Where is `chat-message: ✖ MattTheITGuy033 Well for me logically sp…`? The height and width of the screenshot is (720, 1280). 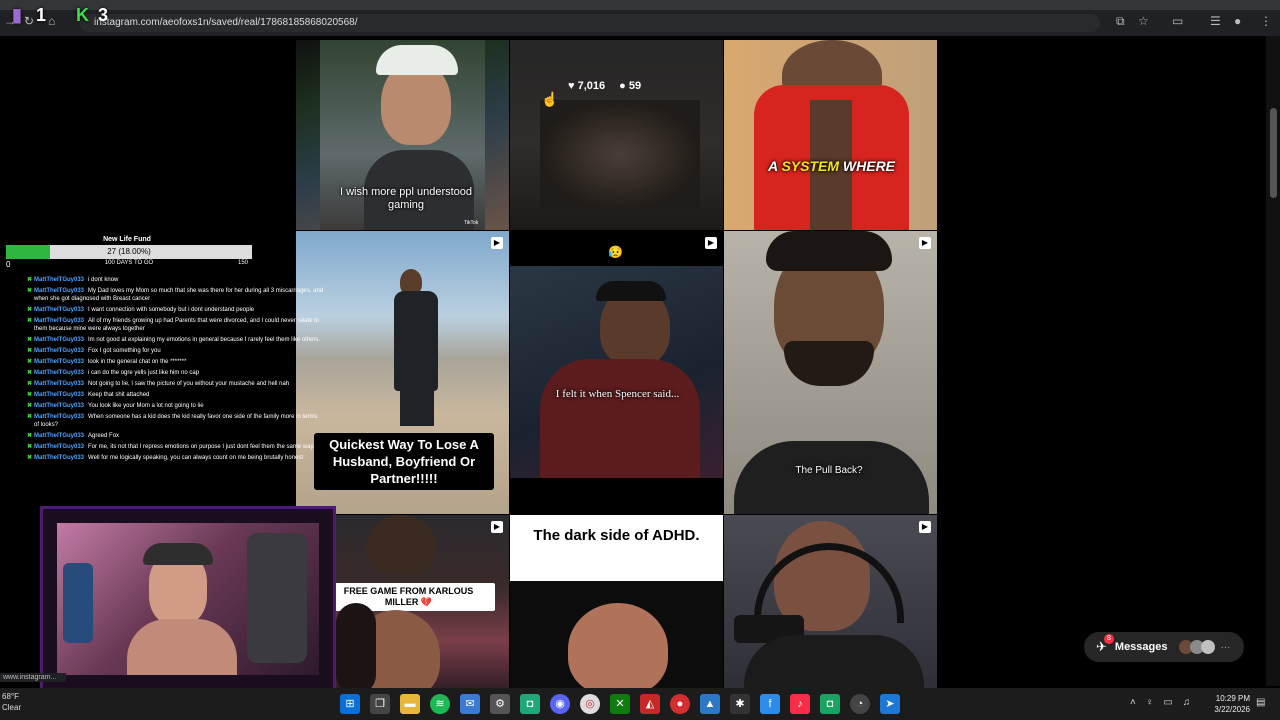 chat-message: ✖ MattTheITGuy033 Well for me logically sp… is located at coordinates (175, 458).